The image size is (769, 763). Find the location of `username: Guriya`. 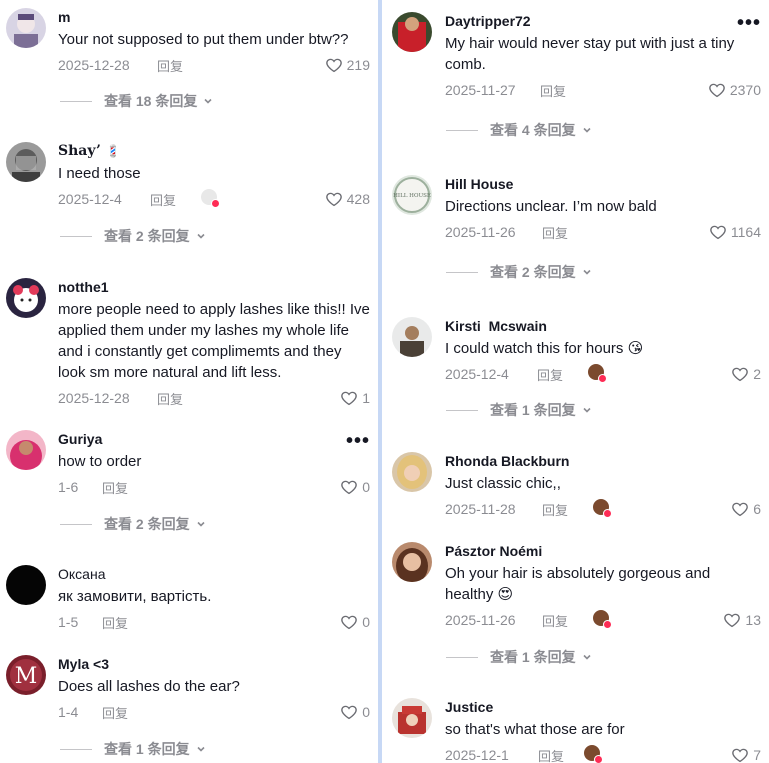

username: Guriya is located at coordinates (214, 439).